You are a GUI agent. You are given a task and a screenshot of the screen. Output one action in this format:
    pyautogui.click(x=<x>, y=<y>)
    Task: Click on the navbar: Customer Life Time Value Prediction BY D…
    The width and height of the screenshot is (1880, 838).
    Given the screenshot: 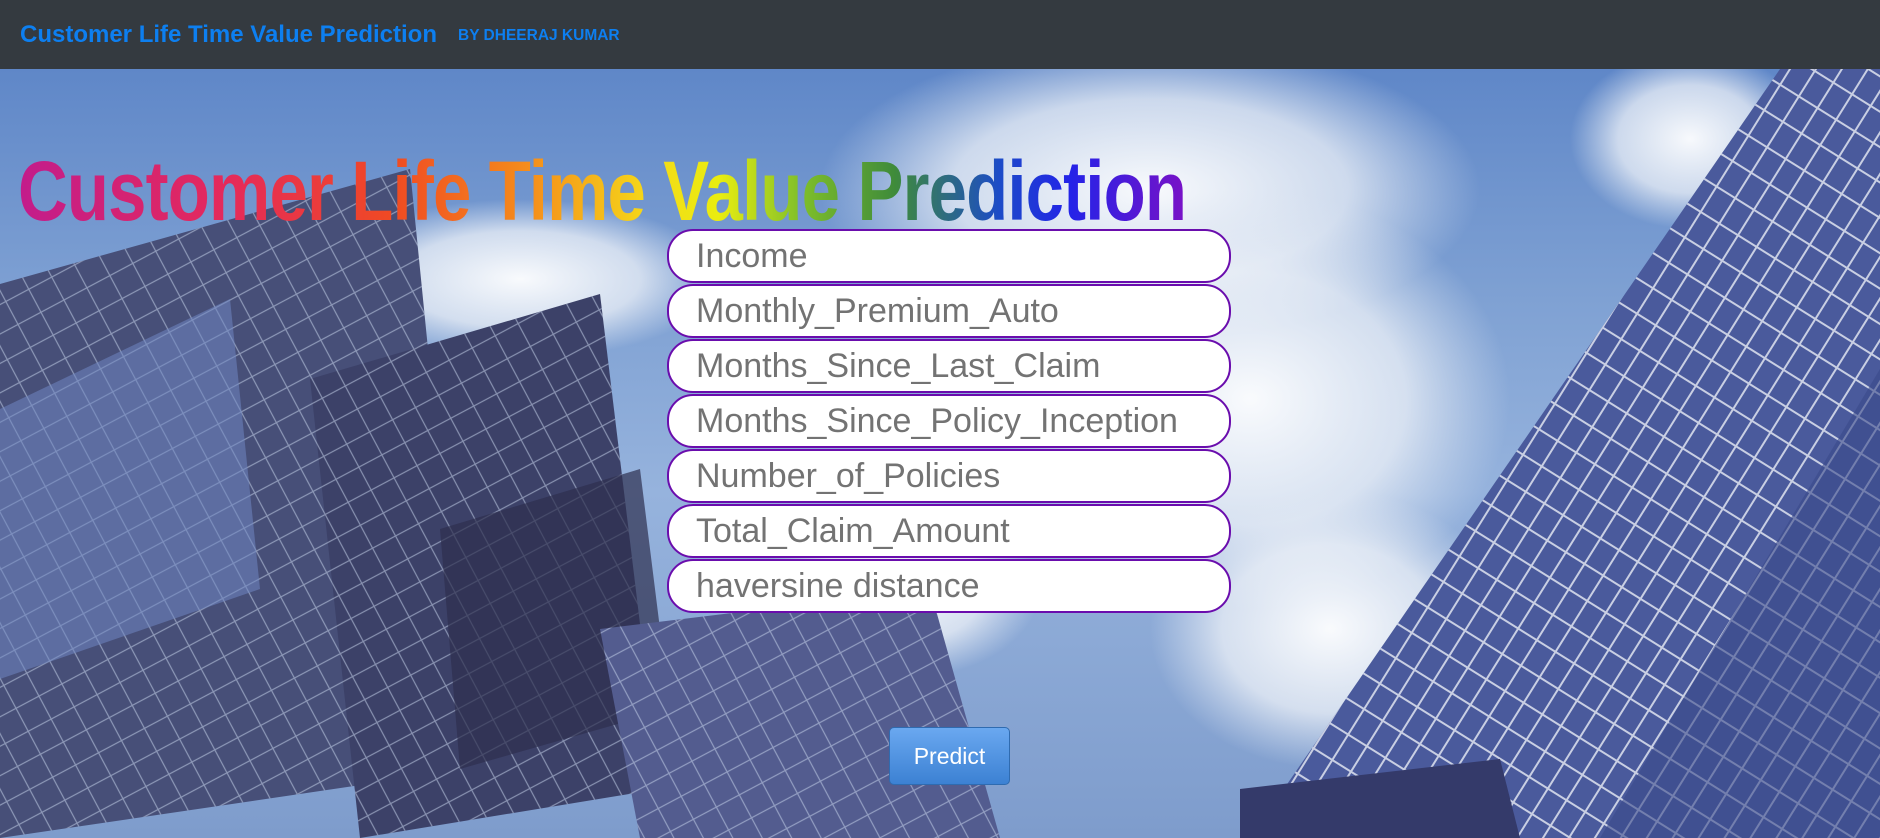 What is the action you would take?
    pyautogui.click(x=940, y=34)
    